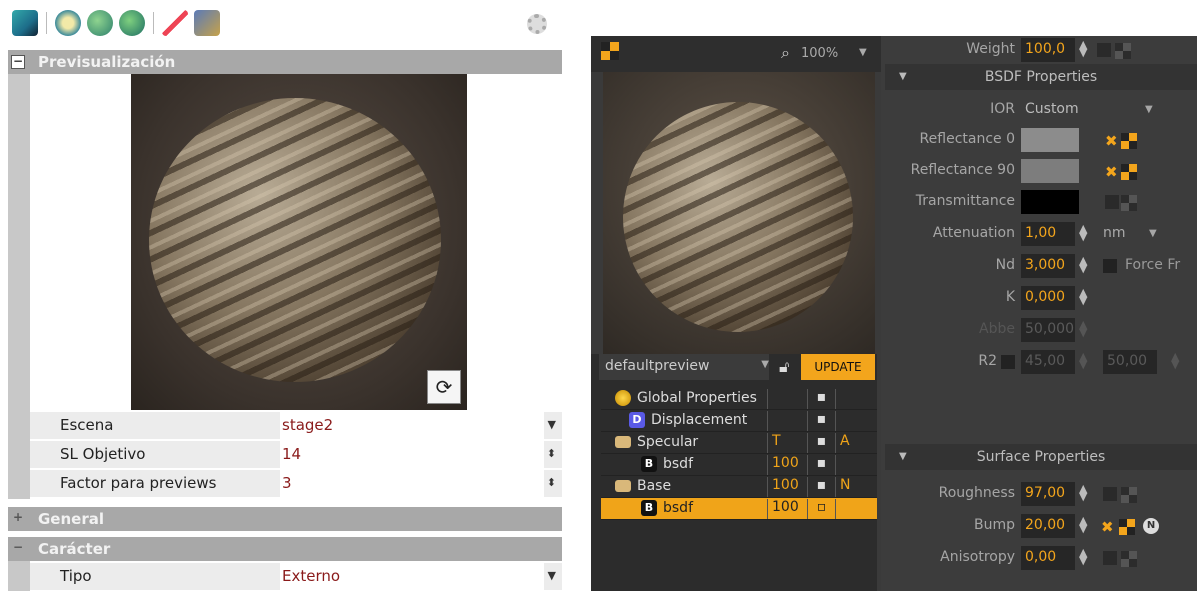 The image size is (1197, 591). What do you see at coordinates (863, 52) in the screenshot?
I see `zoom-dropdown-icon: ▼` at bounding box center [863, 52].